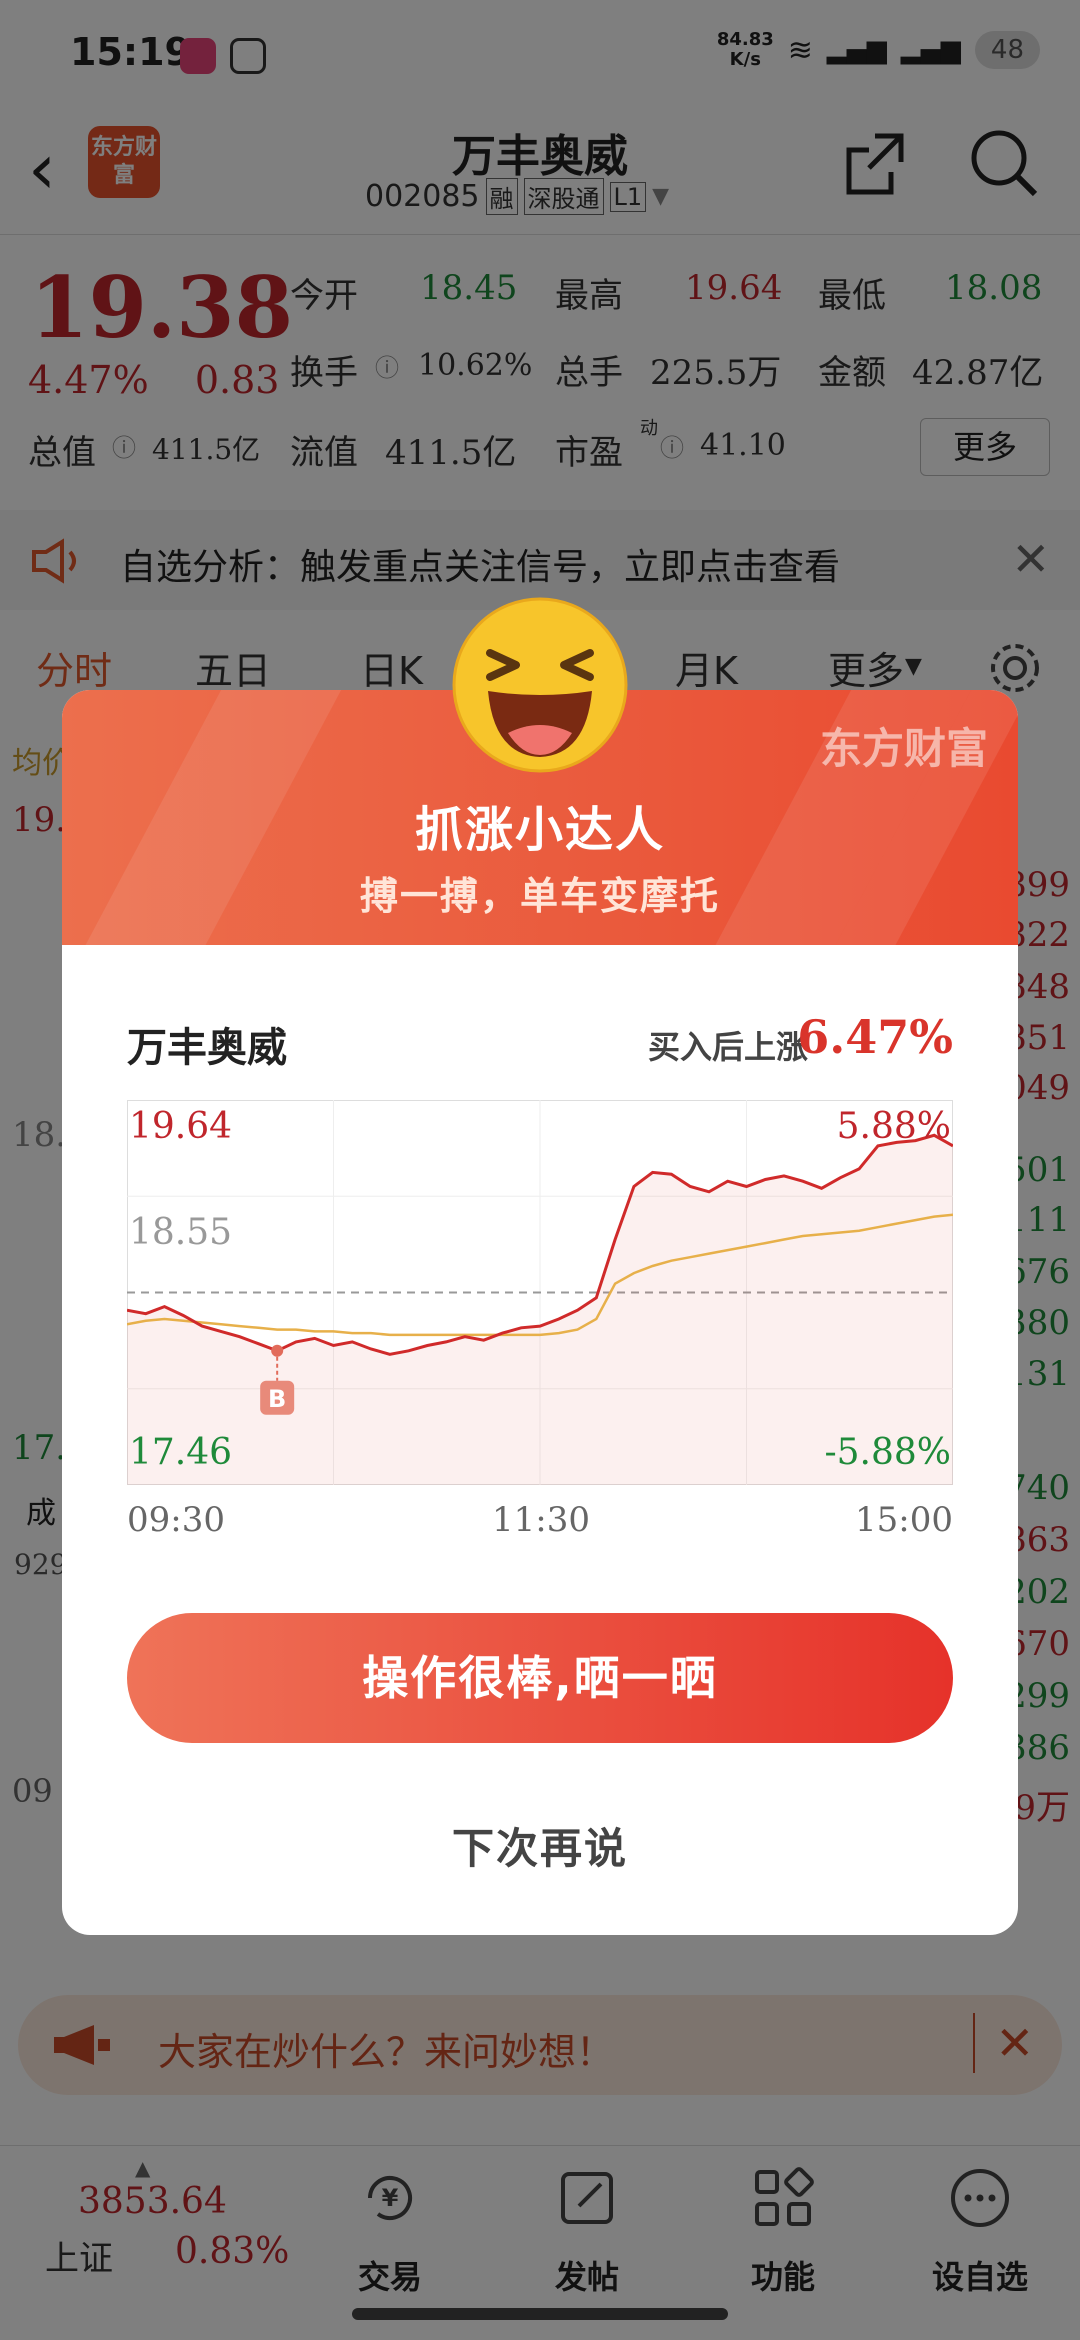  Describe the element at coordinates (903, 748) in the screenshot. I see `brand-watermark: 东方财富` at that location.